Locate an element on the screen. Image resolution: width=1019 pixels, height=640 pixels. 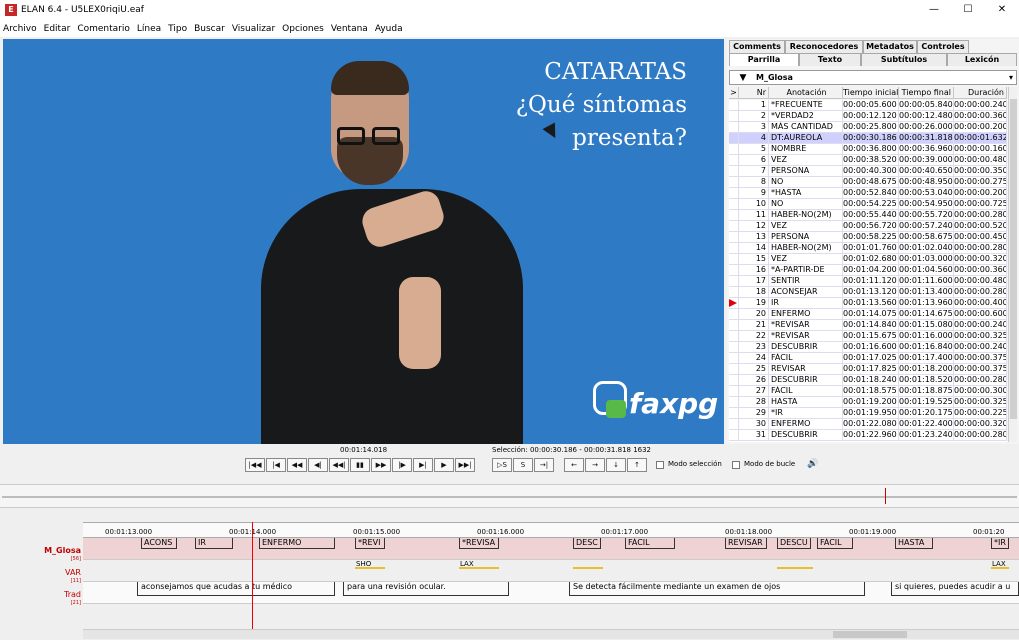
annotation-cell: *VERDAD2 is located at coordinates (806, 116).